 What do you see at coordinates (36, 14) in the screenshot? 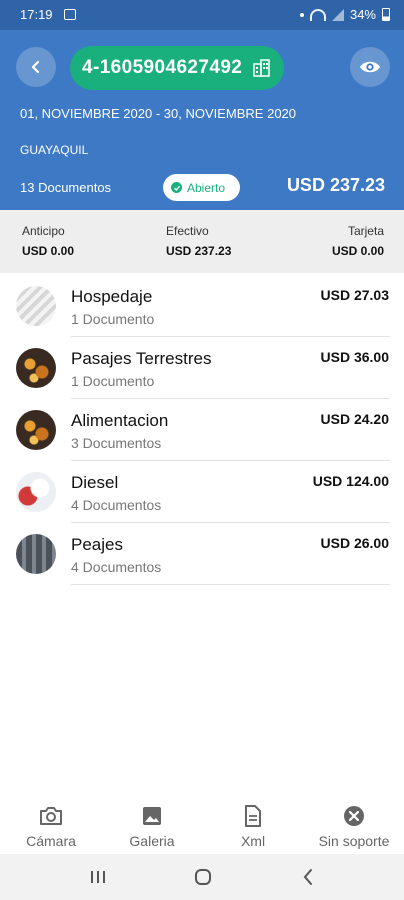
I see `status-time: 17:19` at bounding box center [36, 14].